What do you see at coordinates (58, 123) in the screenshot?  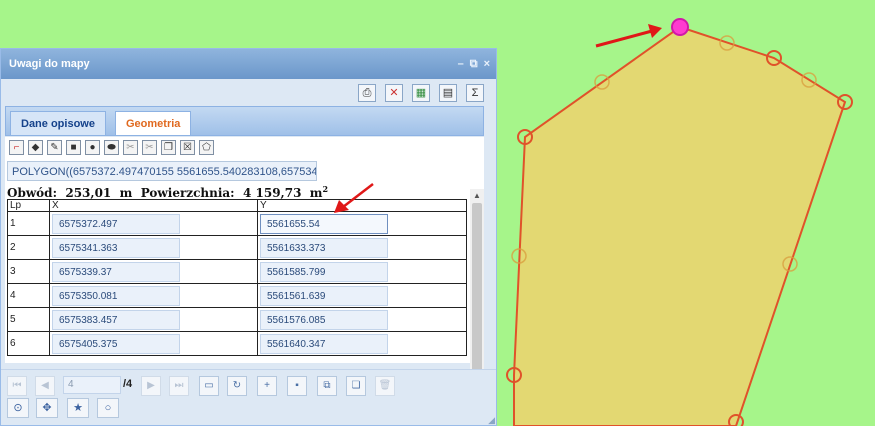 I see `tab-dane-opisowe: Dane opisowe` at bounding box center [58, 123].